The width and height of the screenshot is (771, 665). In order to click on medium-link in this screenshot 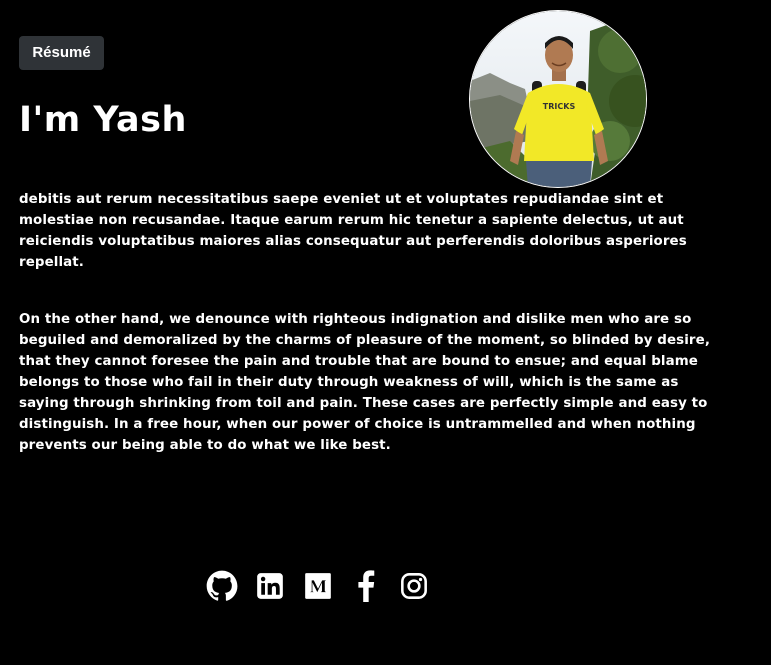, I will do `click(318, 586)`.